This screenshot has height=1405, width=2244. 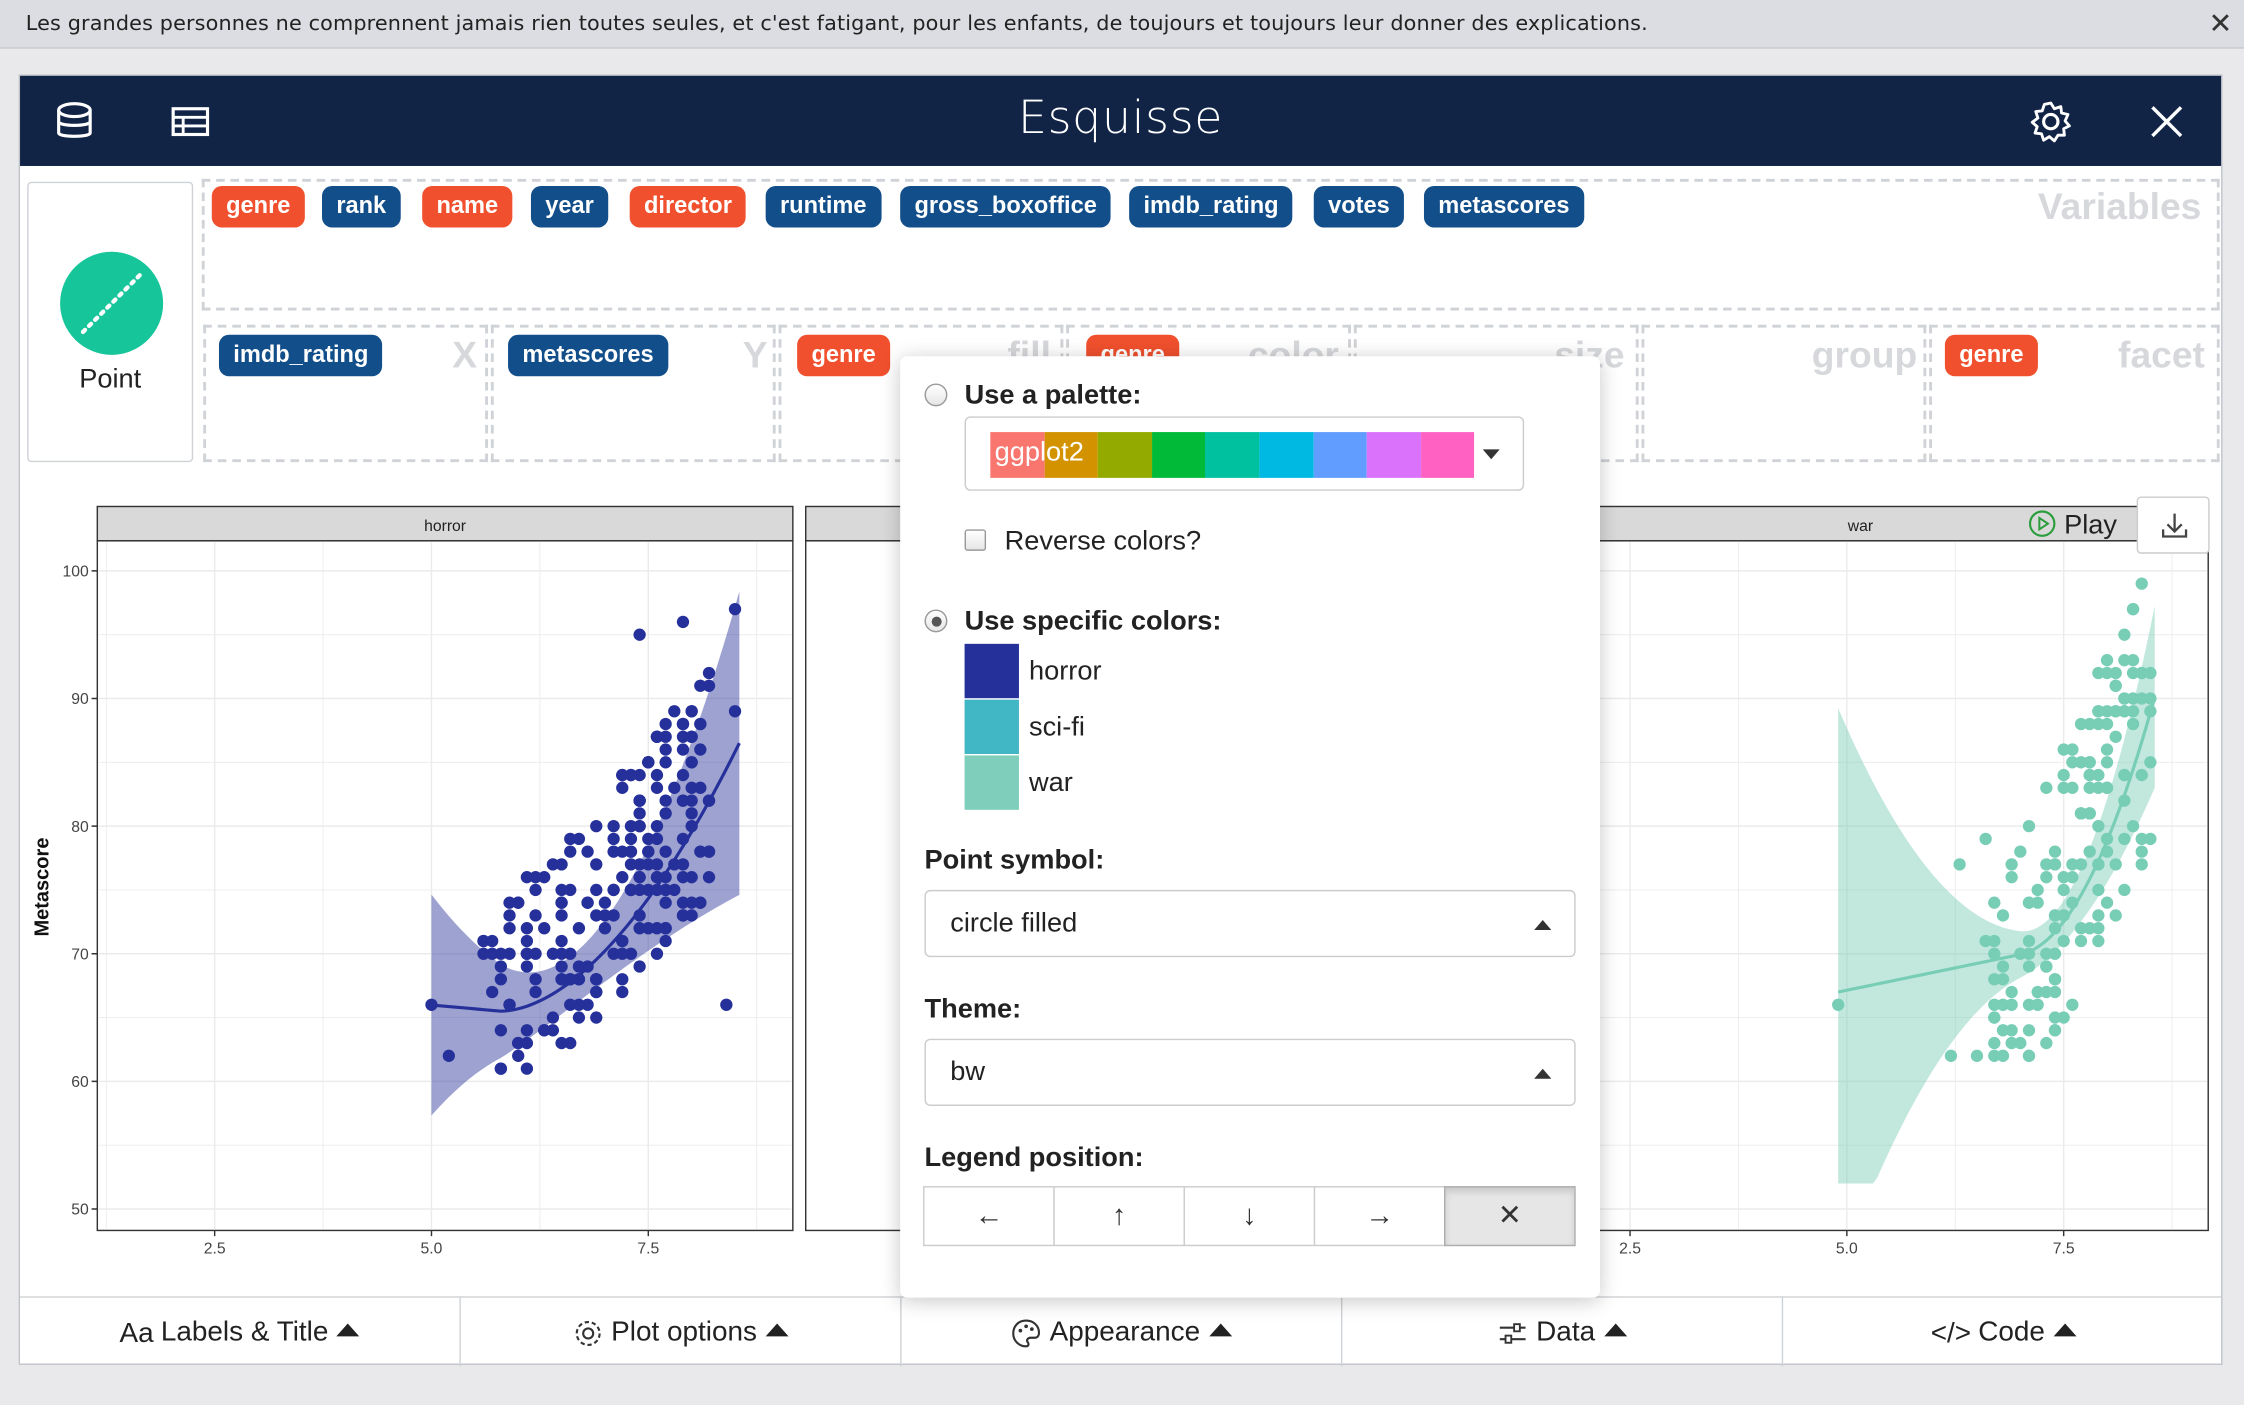 I want to click on color-swatch-war, so click(x=991, y=782).